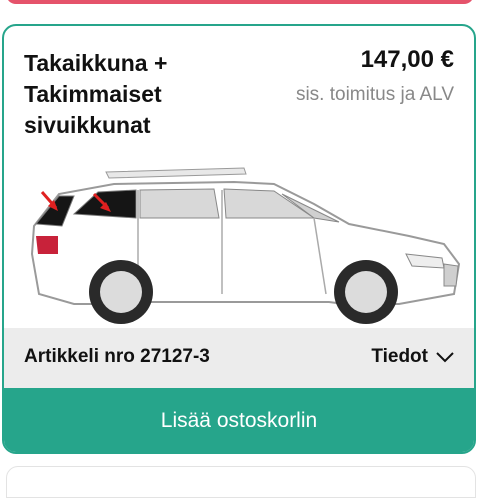 This screenshot has height=498, width=480. I want to click on chevron-down-icon, so click(445, 357).